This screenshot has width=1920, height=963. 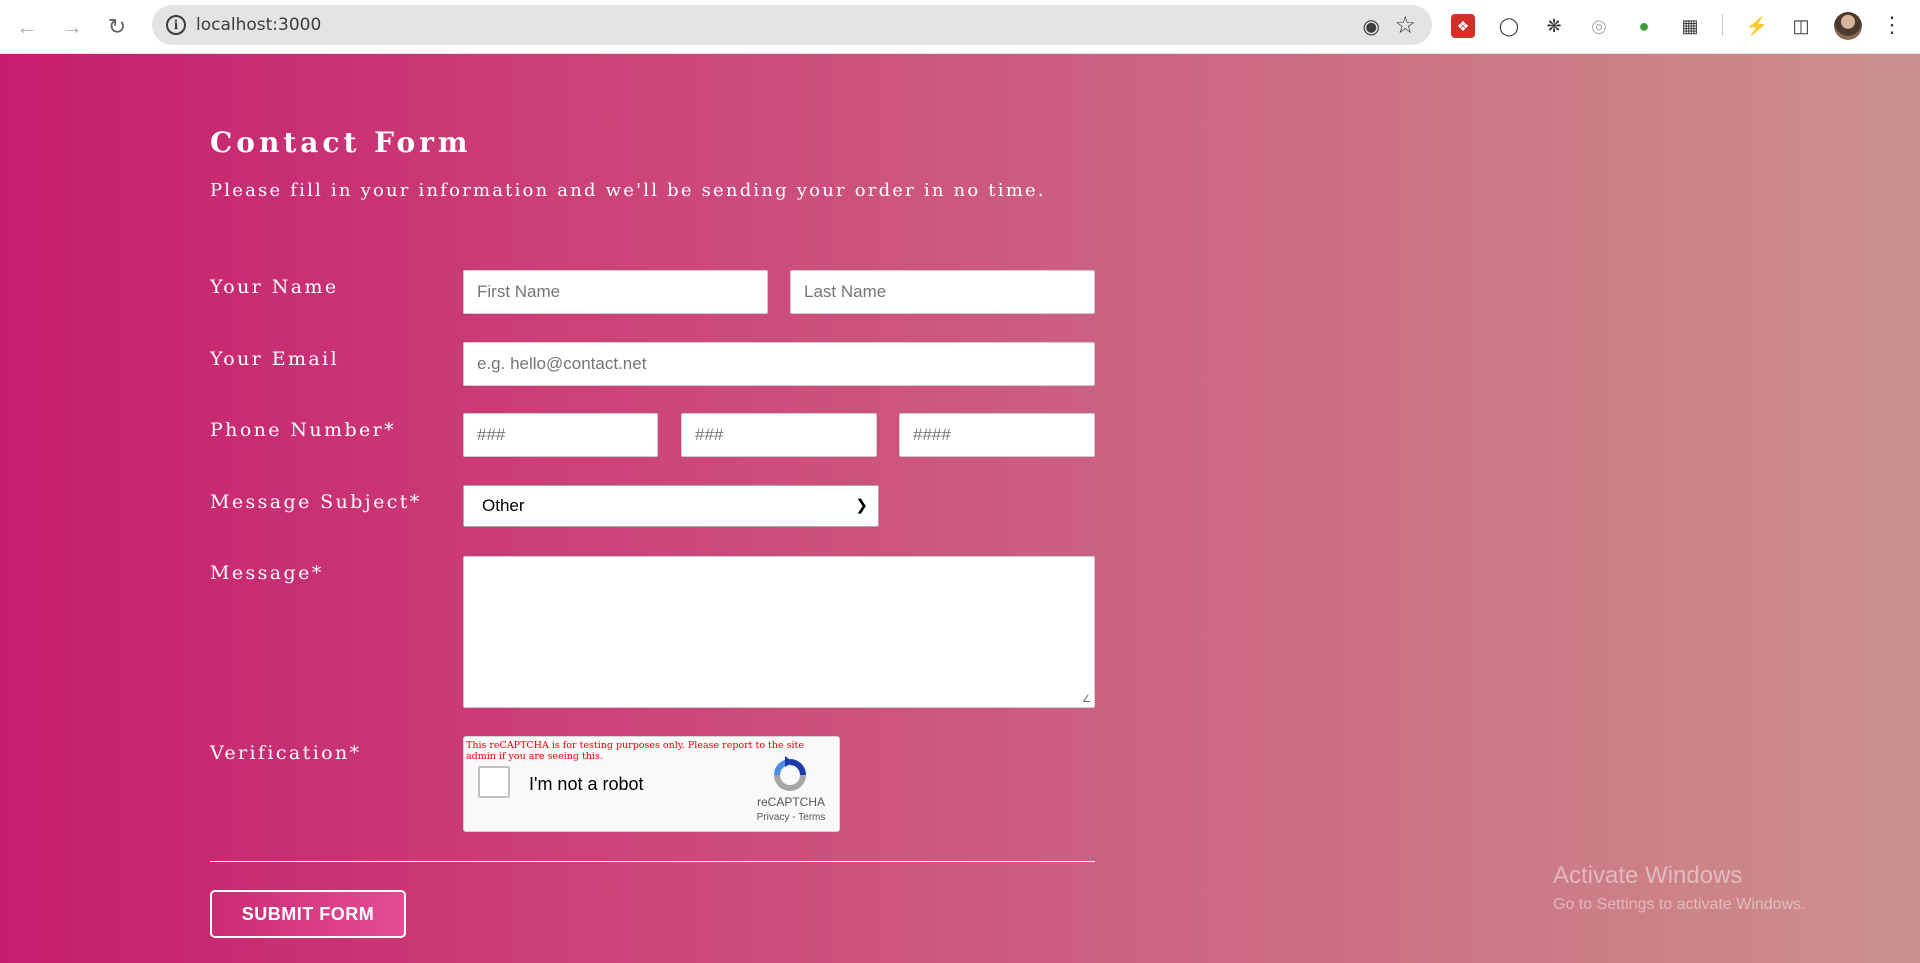 I want to click on reload-button: ↻, so click(x=117, y=27).